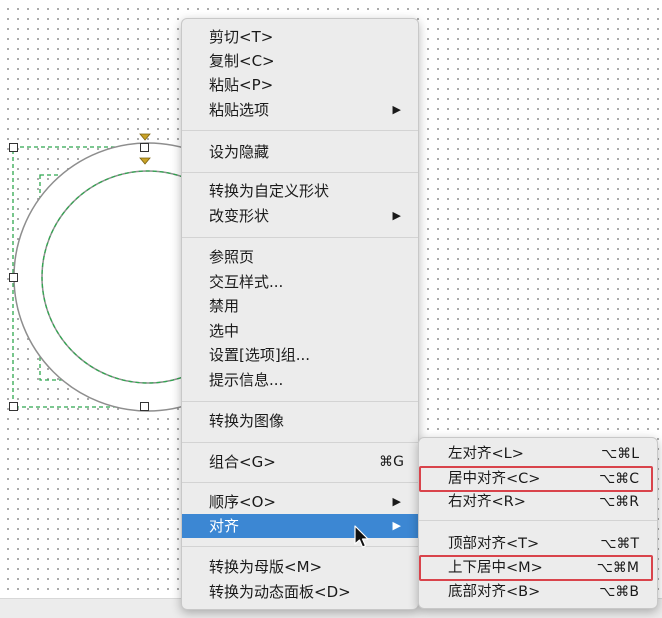 The image size is (662, 618). What do you see at coordinates (300, 61) in the screenshot?
I see `menu-item-copy: 复制<C>` at bounding box center [300, 61].